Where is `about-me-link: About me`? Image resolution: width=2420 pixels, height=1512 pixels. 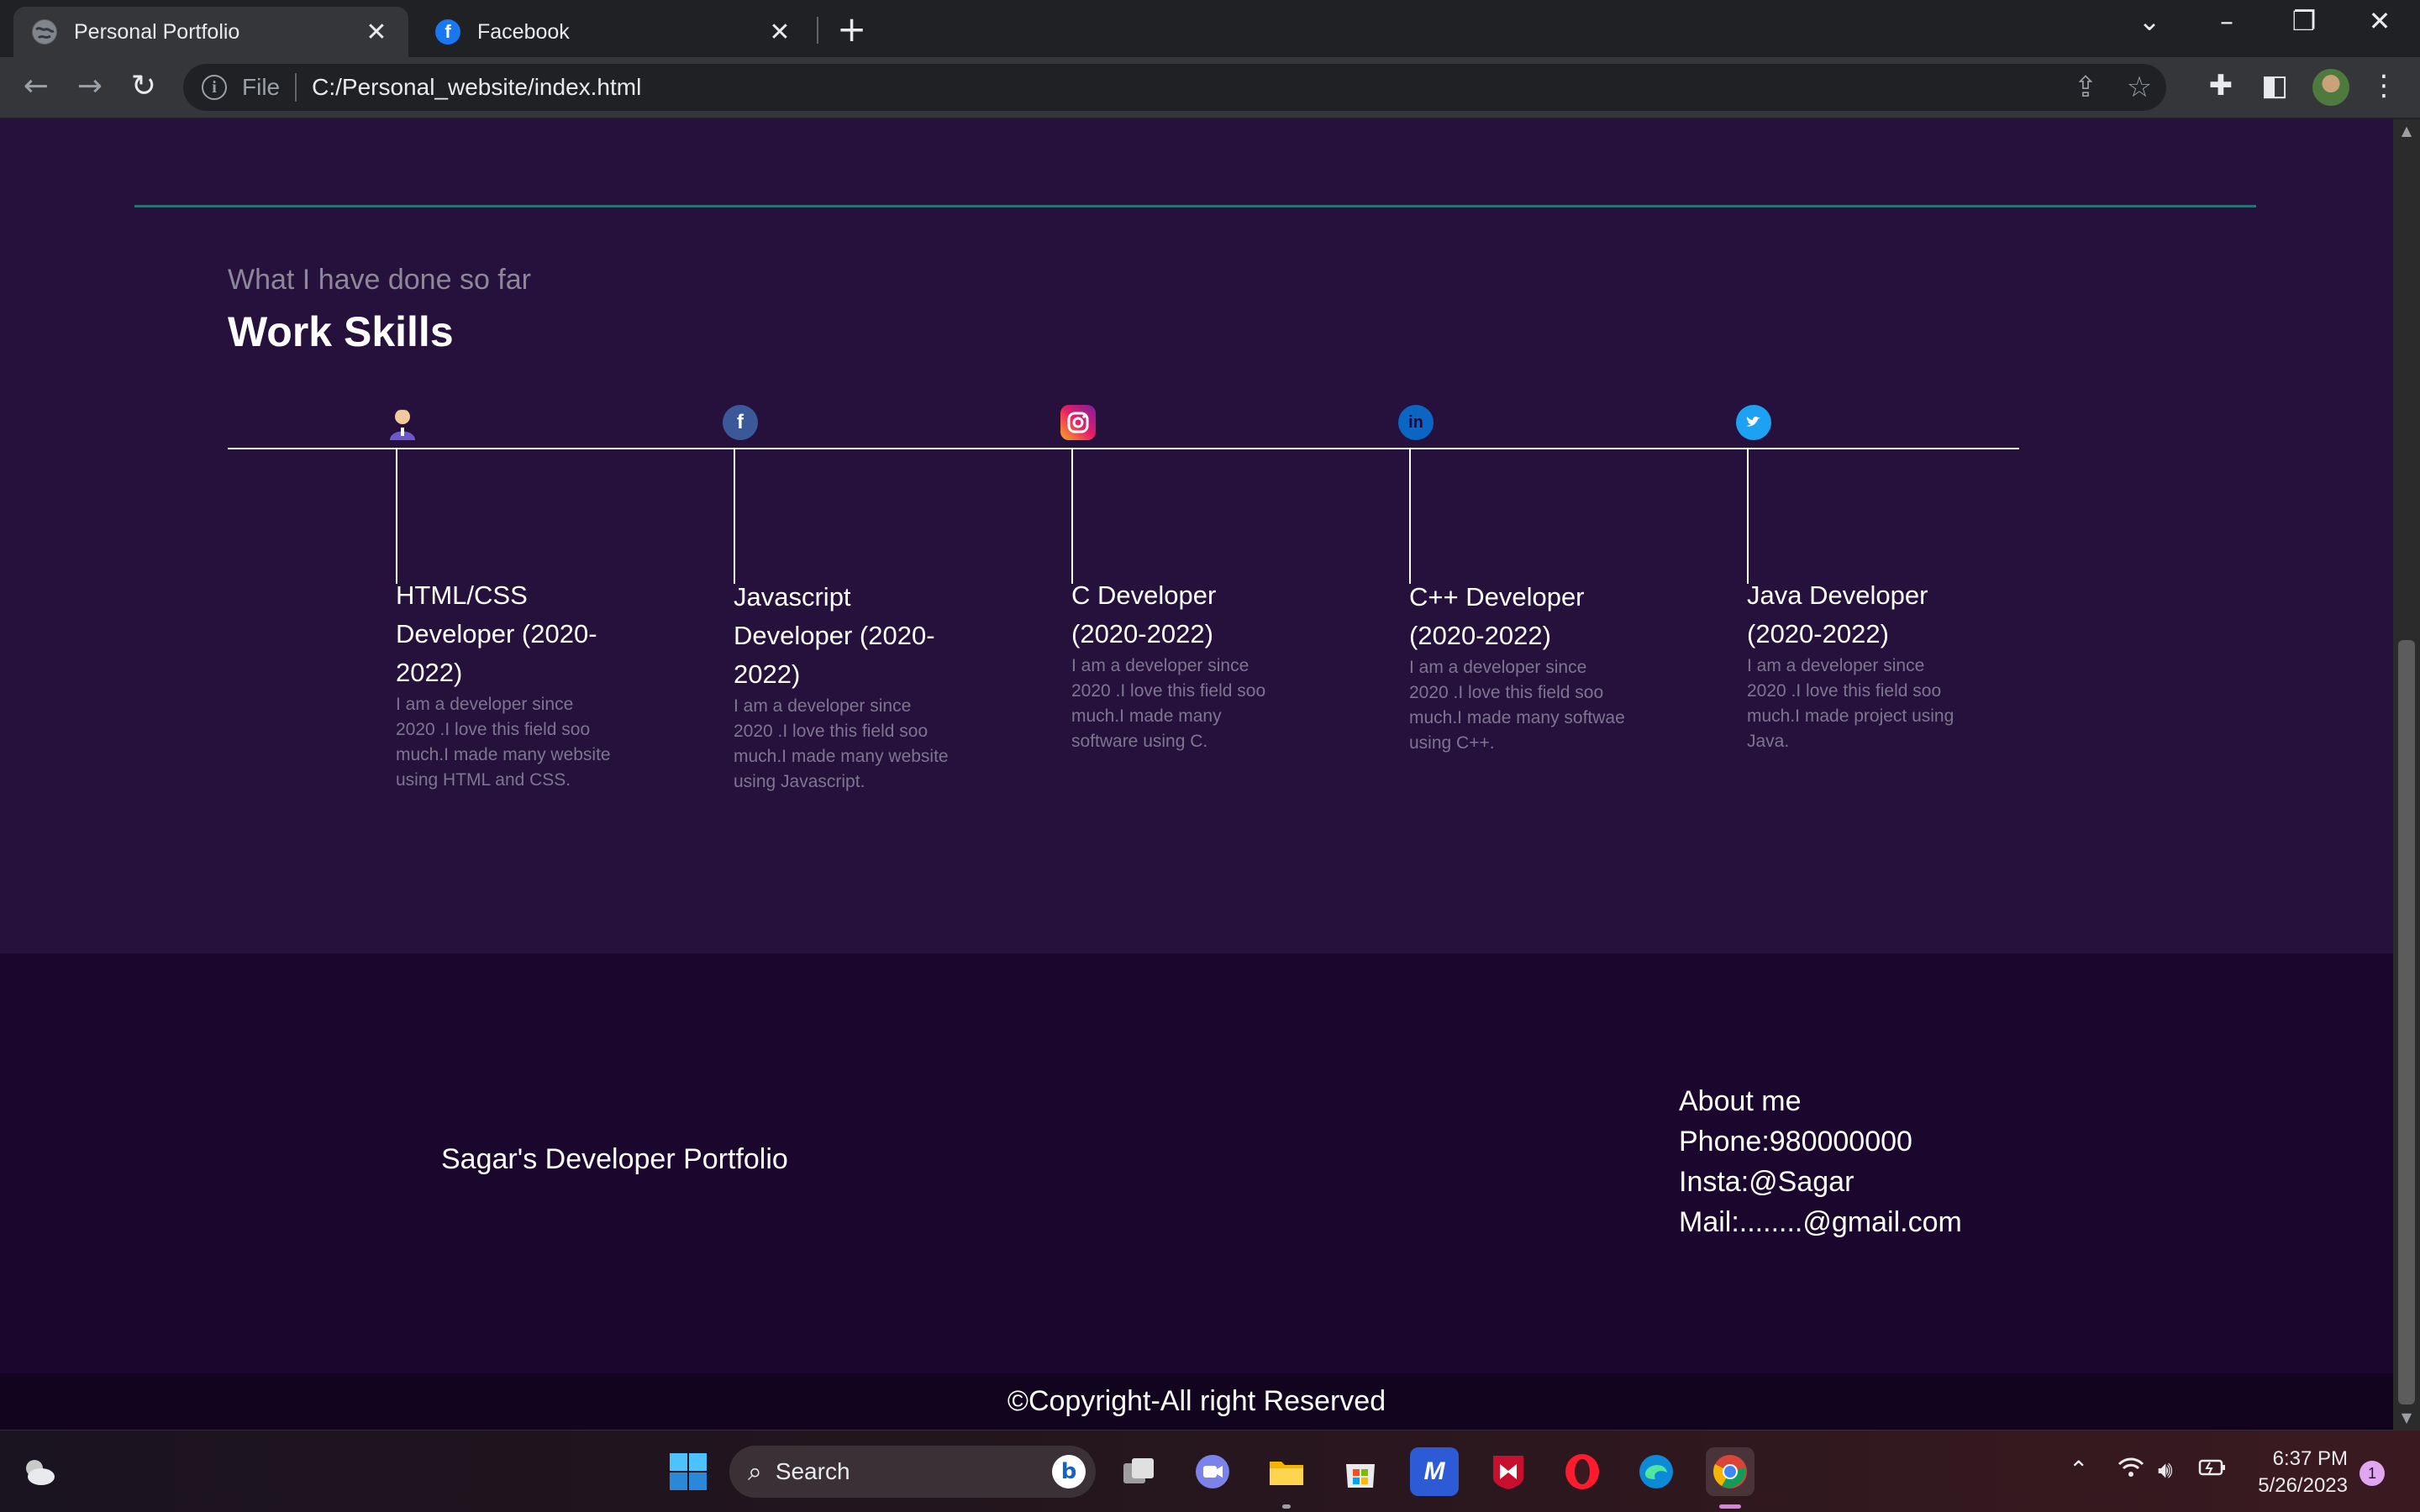
about-me-link: About me is located at coordinates (1820, 1101).